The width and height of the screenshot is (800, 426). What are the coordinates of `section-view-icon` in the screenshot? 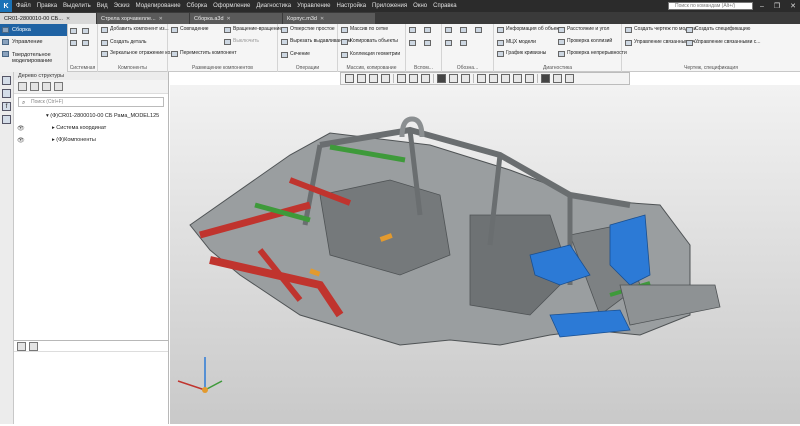 It's located at (413, 78).